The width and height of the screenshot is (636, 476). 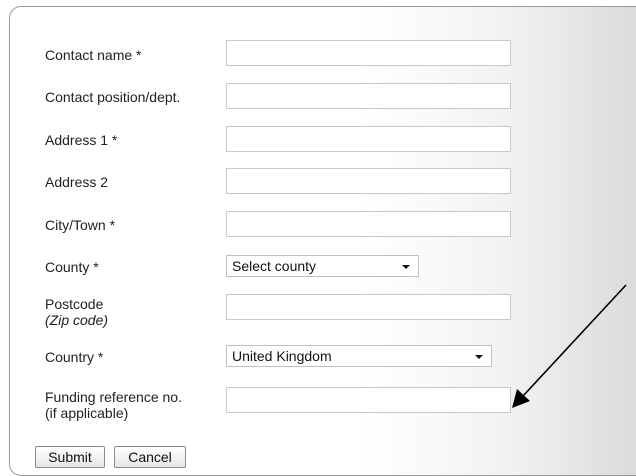 What do you see at coordinates (77, 182) in the screenshot?
I see `address-2-label: Address 2` at bounding box center [77, 182].